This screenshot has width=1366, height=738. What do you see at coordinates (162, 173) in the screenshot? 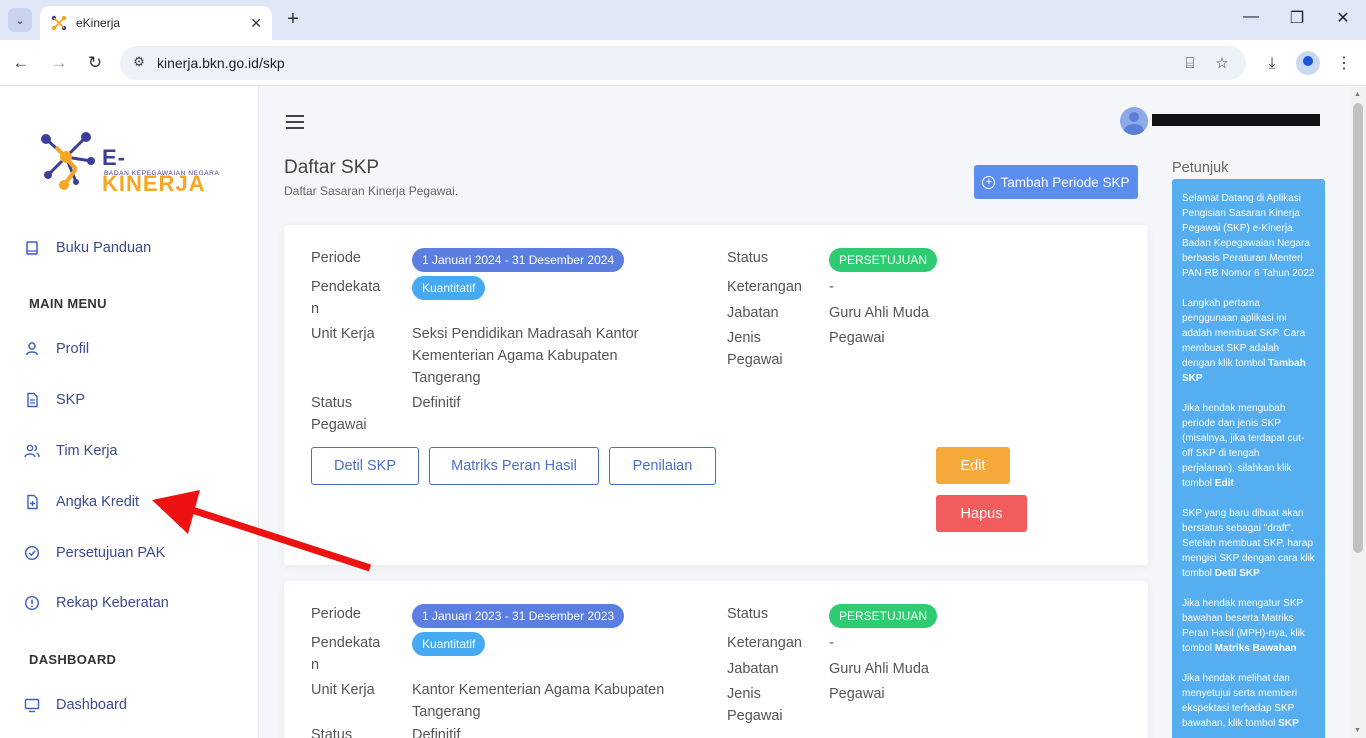
I see `logo-subtext: BADAN KEPEGAWAIAN NEGARA` at bounding box center [162, 173].